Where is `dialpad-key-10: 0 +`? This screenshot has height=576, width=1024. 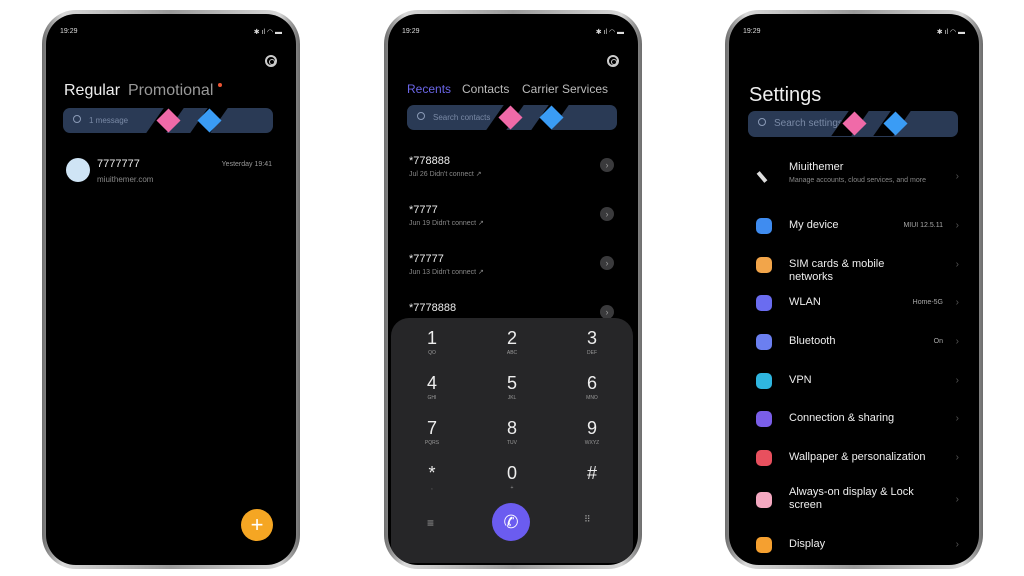
dialpad-key-10: 0 + is located at coordinates (512, 477).